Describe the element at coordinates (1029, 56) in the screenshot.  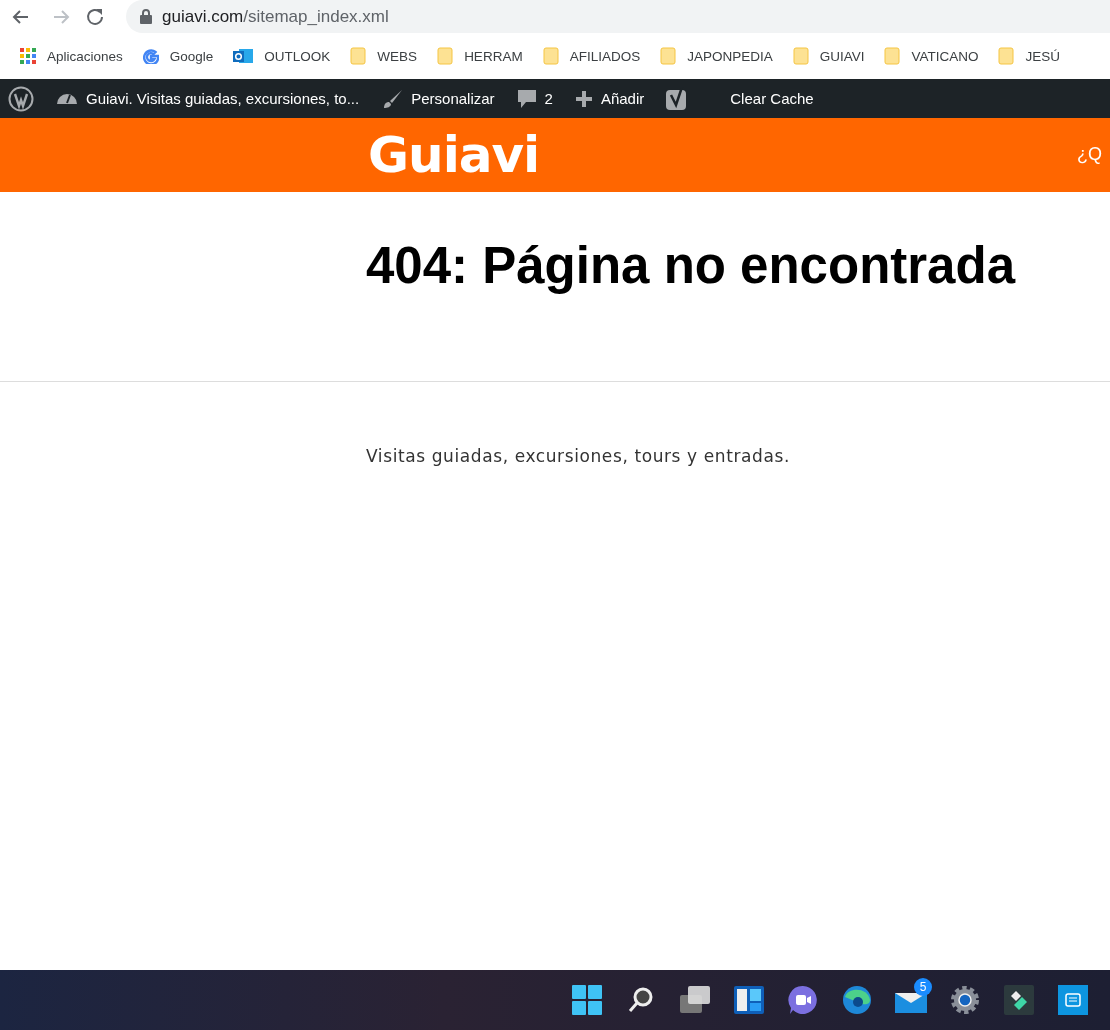
I see `bookmark-link: JESÚ` at that location.